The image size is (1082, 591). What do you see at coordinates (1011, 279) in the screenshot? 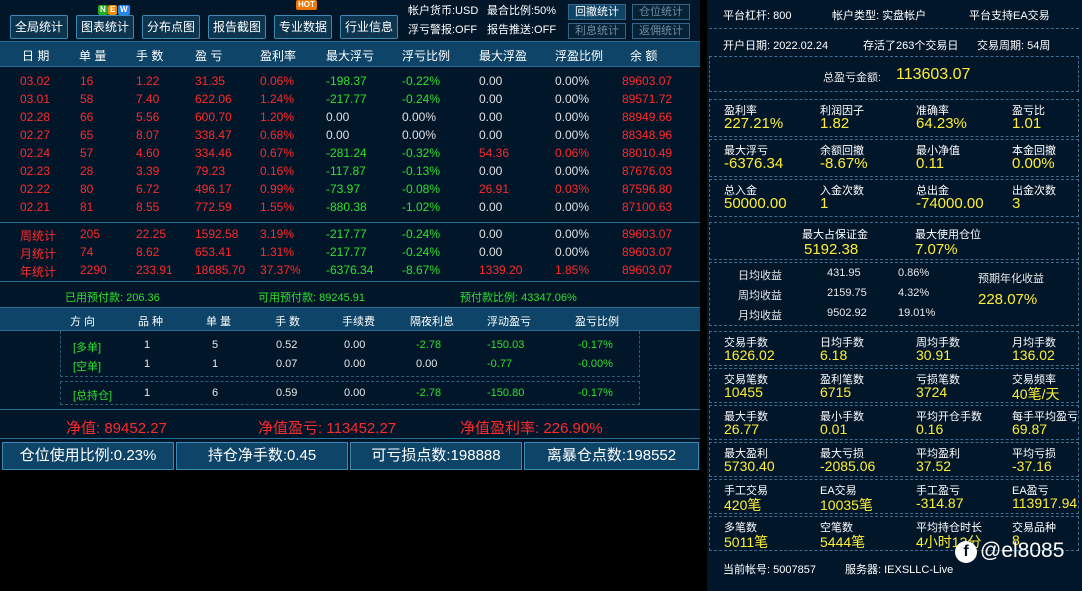
I see `annual-return-label: 预期年化收益` at bounding box center [1011, 279].